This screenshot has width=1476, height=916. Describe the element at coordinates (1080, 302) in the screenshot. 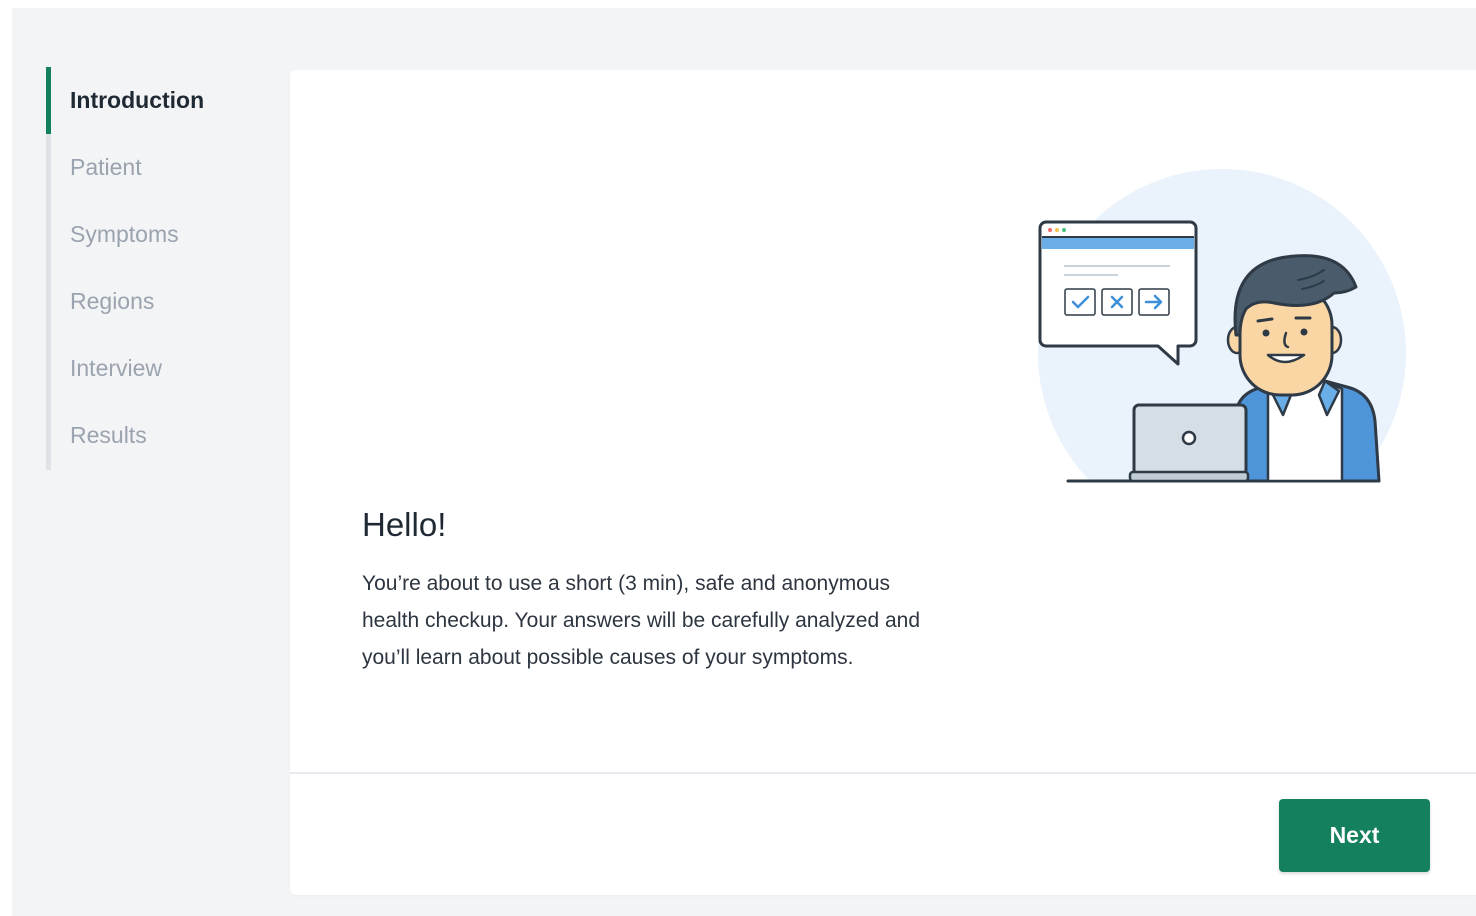

I see `check-icon` at that location.